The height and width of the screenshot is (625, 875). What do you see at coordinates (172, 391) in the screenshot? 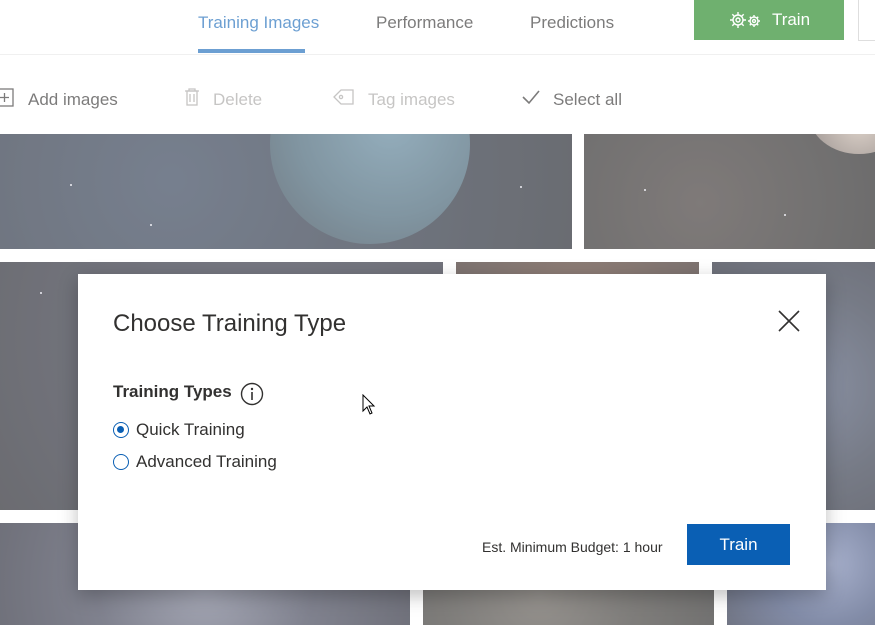
I see `training-types-label: Training Types` at bounding box center [172, 391].